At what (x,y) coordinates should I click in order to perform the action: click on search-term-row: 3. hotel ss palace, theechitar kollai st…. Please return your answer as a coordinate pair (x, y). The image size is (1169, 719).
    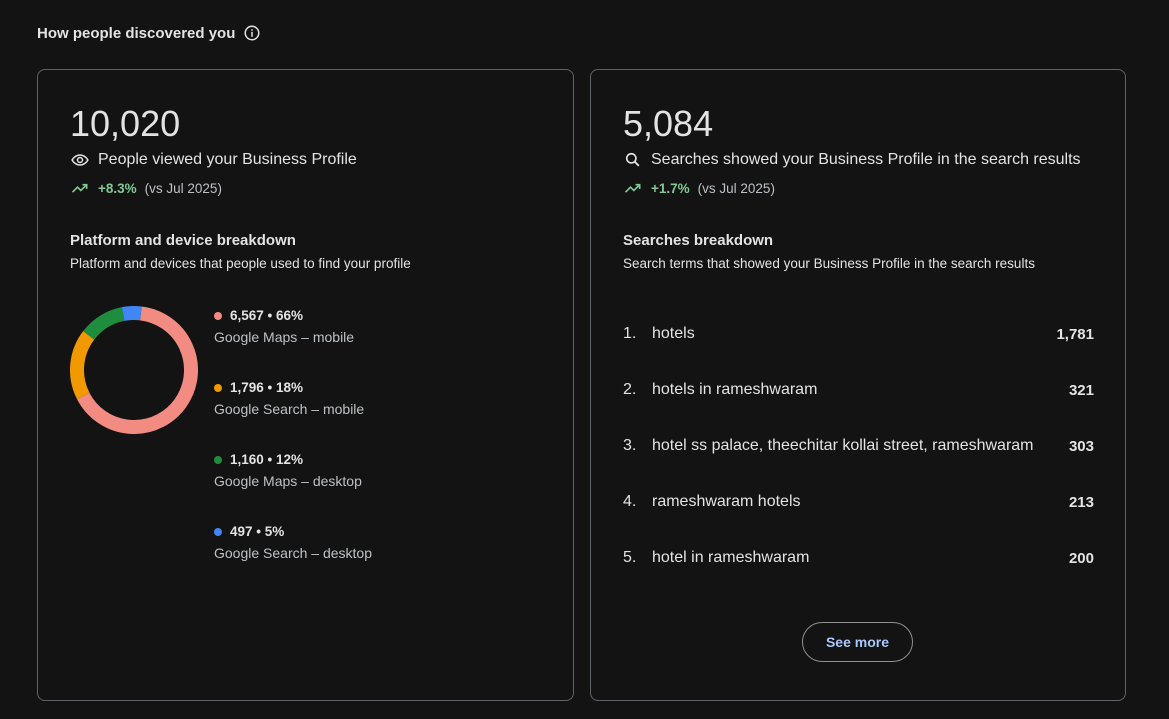
    Looking at the image, I should click on (858, 446).